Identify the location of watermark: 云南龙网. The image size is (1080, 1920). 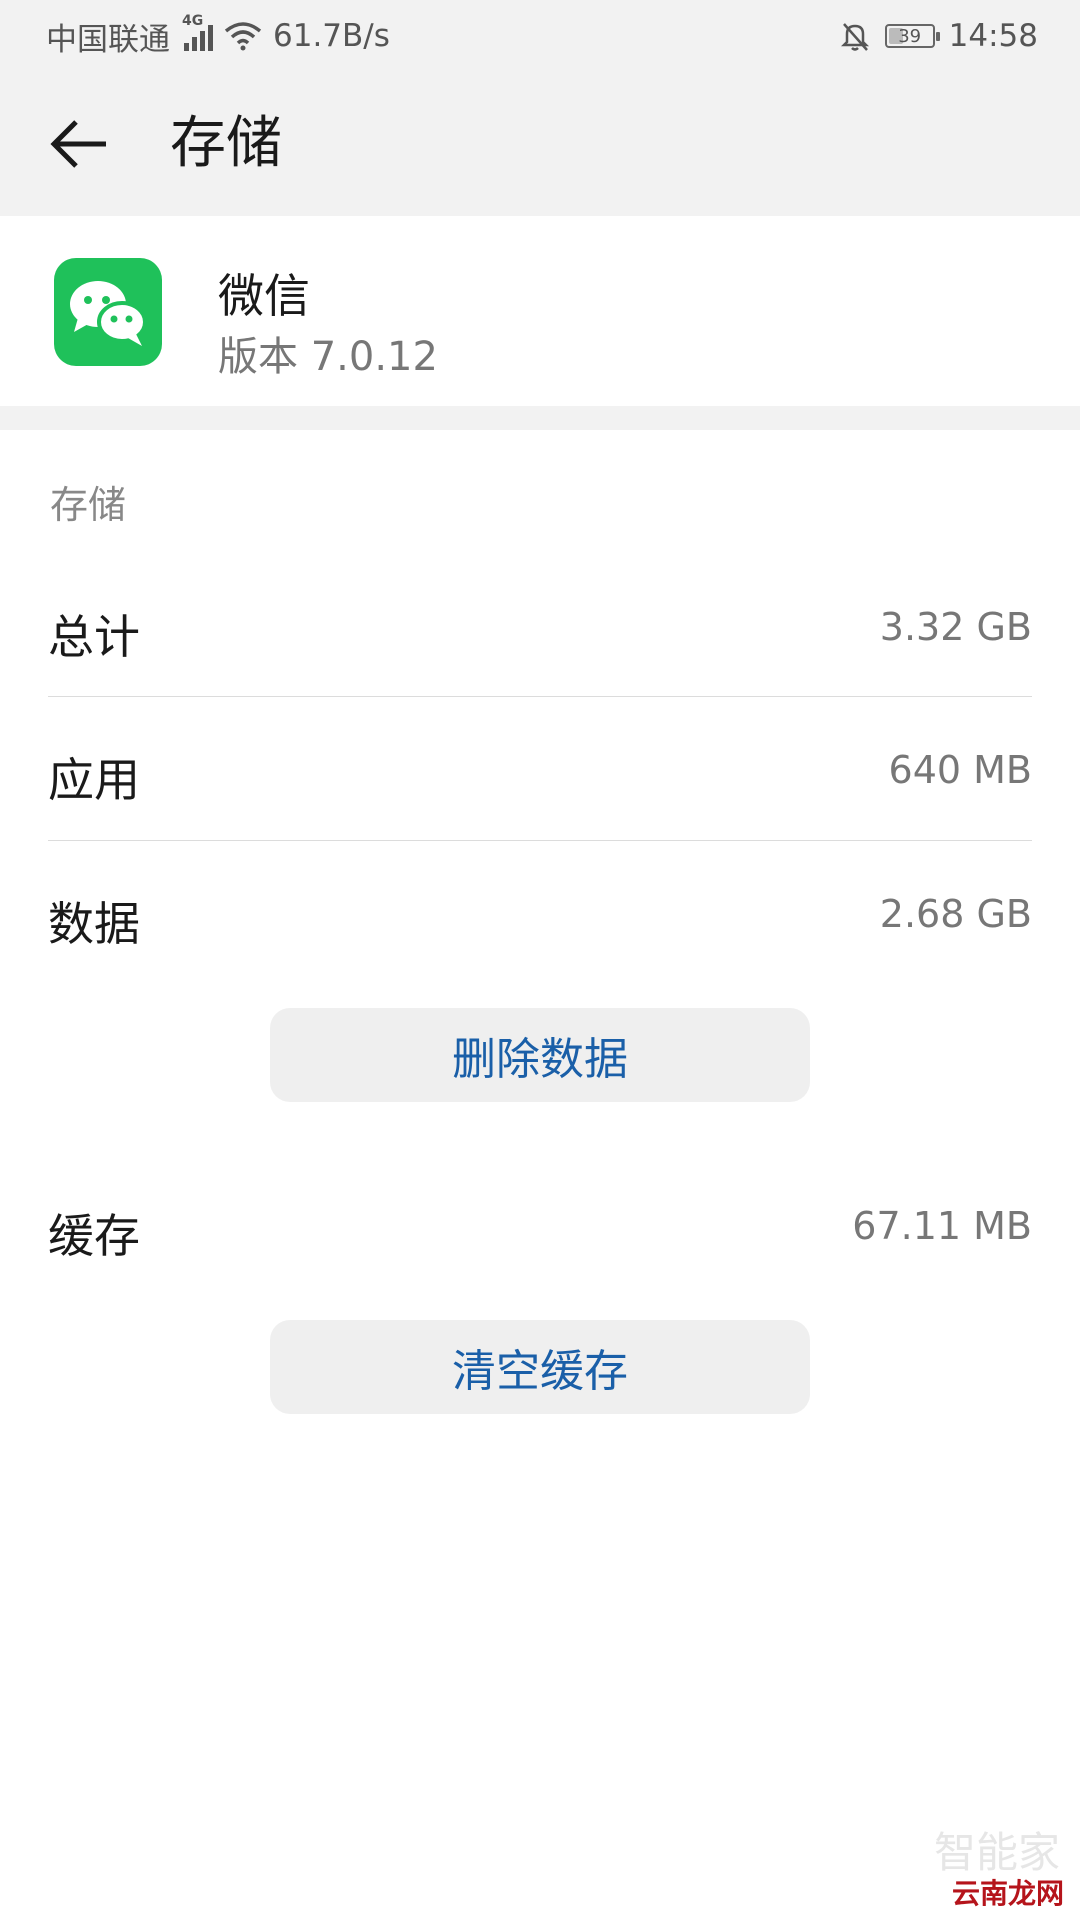
(1007, 1892).